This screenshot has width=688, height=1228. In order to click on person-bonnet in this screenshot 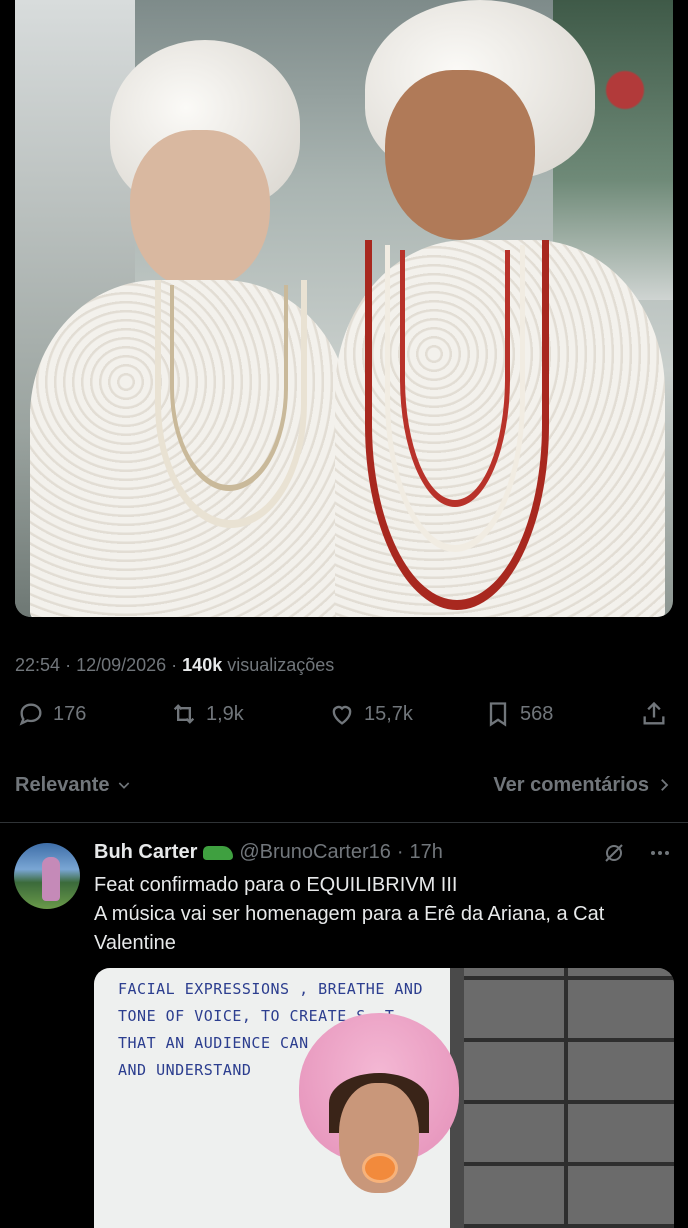, I will do `click(379, 1120)`.